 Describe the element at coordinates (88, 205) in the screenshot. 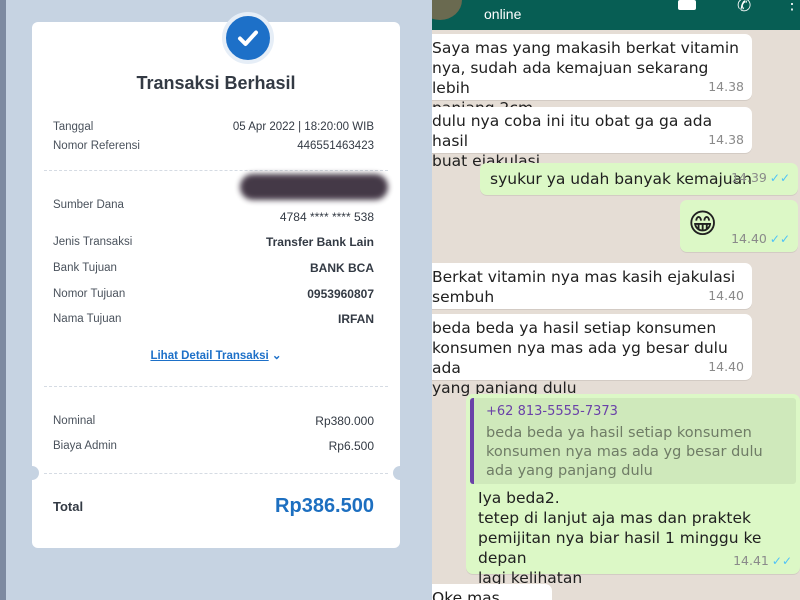

I see `sumber-label: Sumber Dana` at that location.